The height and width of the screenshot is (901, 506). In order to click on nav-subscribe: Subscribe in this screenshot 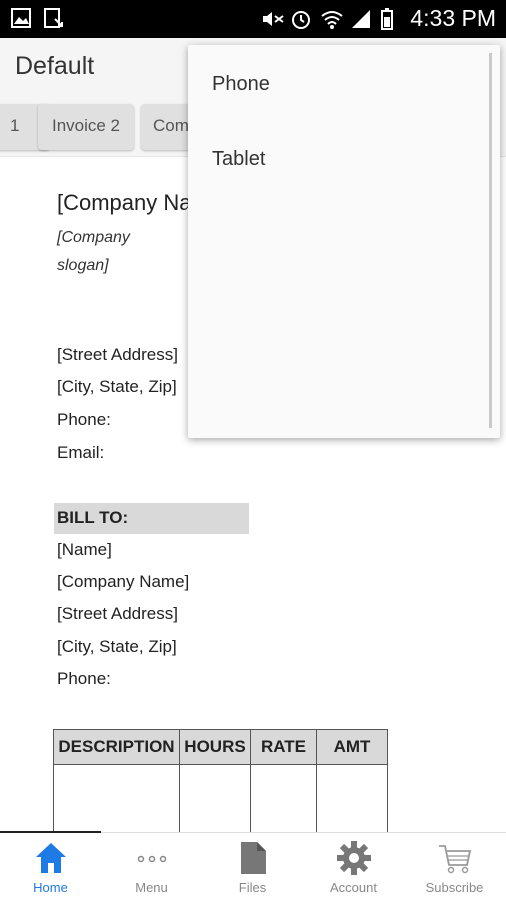, I will do `click(454, 867)`.